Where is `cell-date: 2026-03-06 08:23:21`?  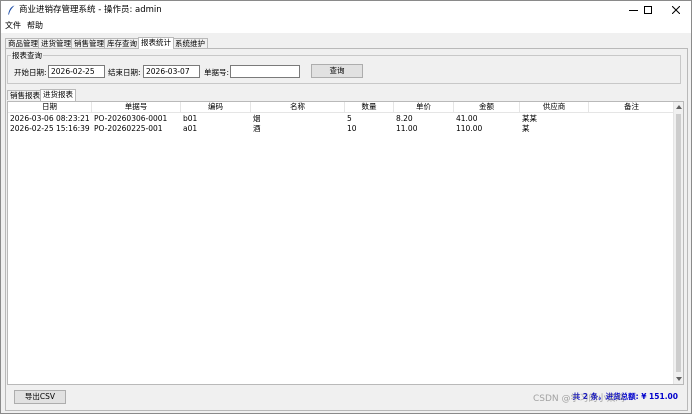 cell-date: 2026-03-06 08:23:21 is located at coordinates (50, 118).